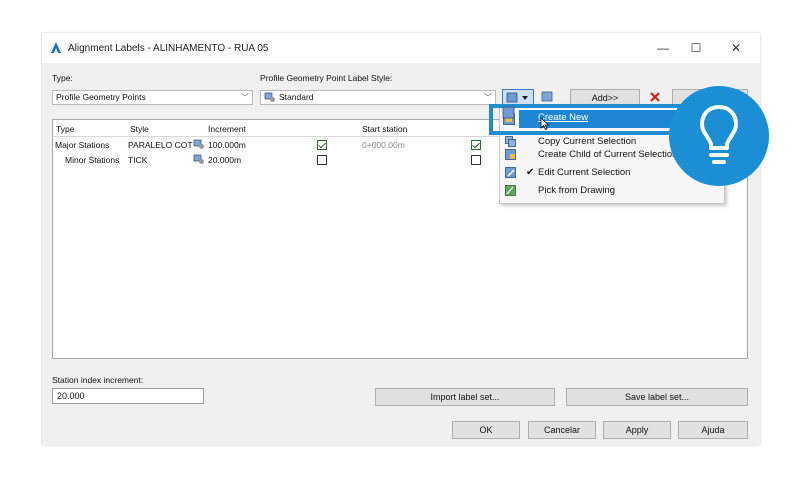 The width and height of the screenshot is (795, 485). Describe the element at coordinates (92, 160) in the screenshot. I see `row-type: Minor Stations` at that location.